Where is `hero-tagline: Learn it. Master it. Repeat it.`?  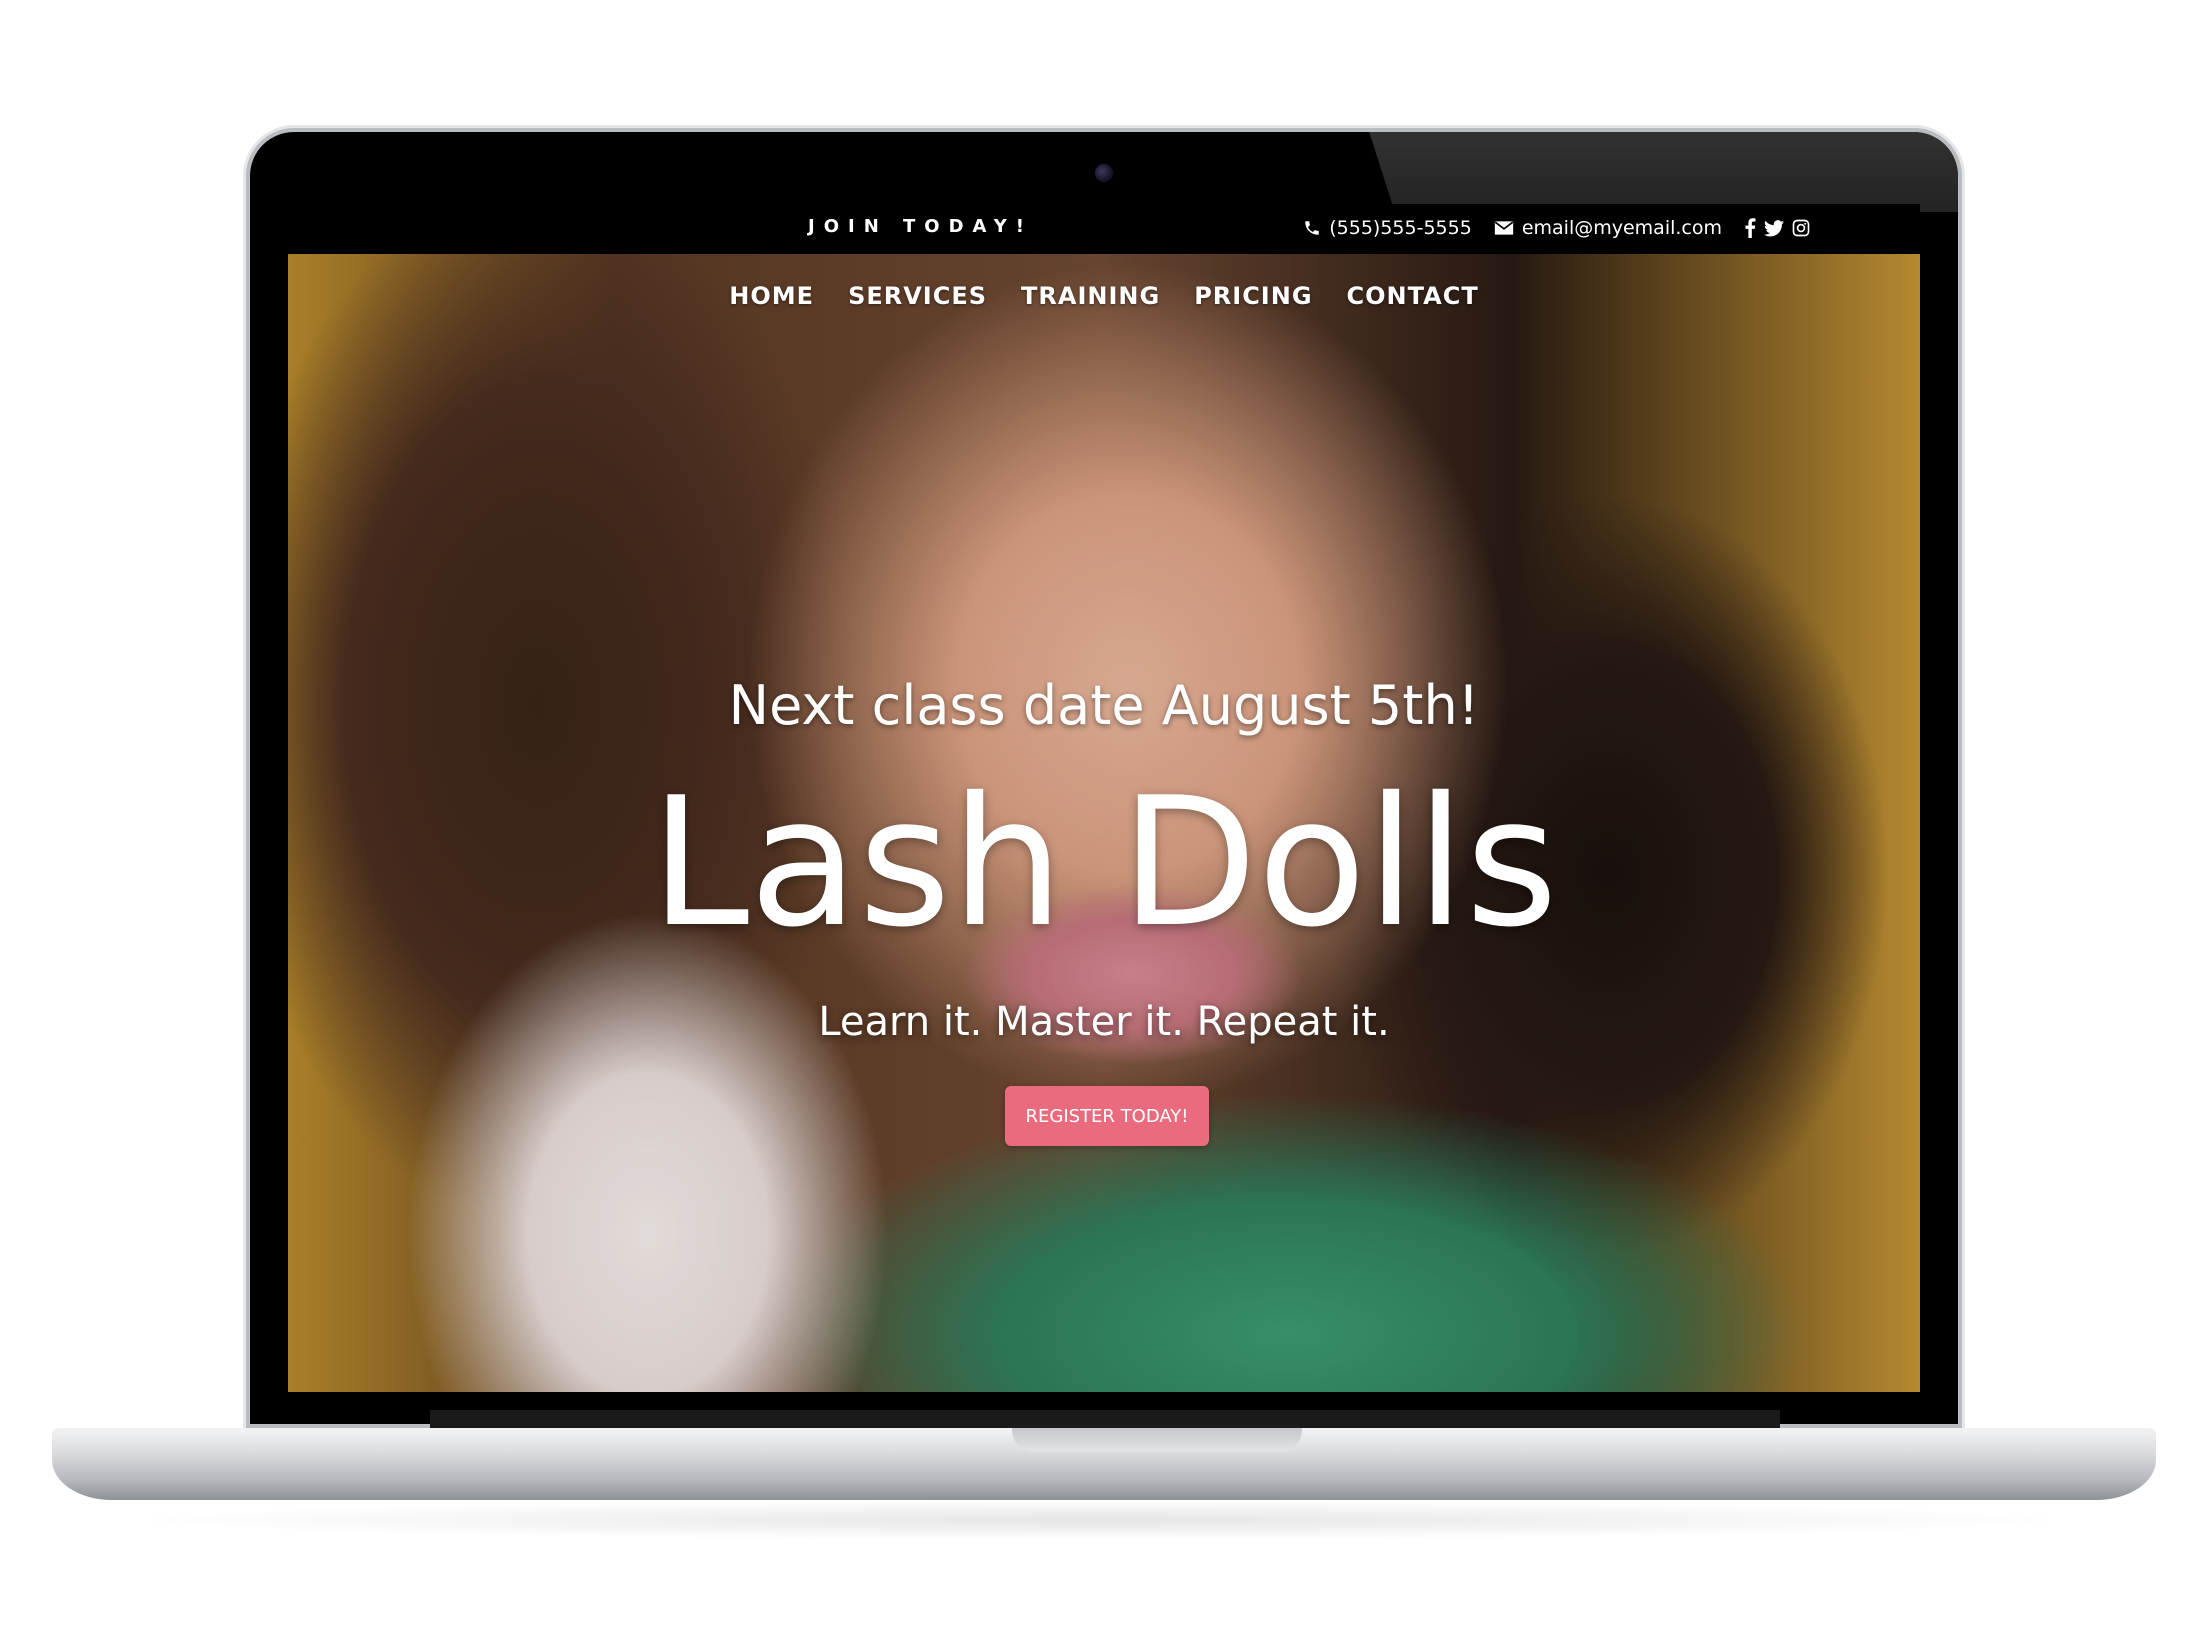 hero-tagline: Learn it. Master it. Repeat it. is located at coordinates (1104, 1022).